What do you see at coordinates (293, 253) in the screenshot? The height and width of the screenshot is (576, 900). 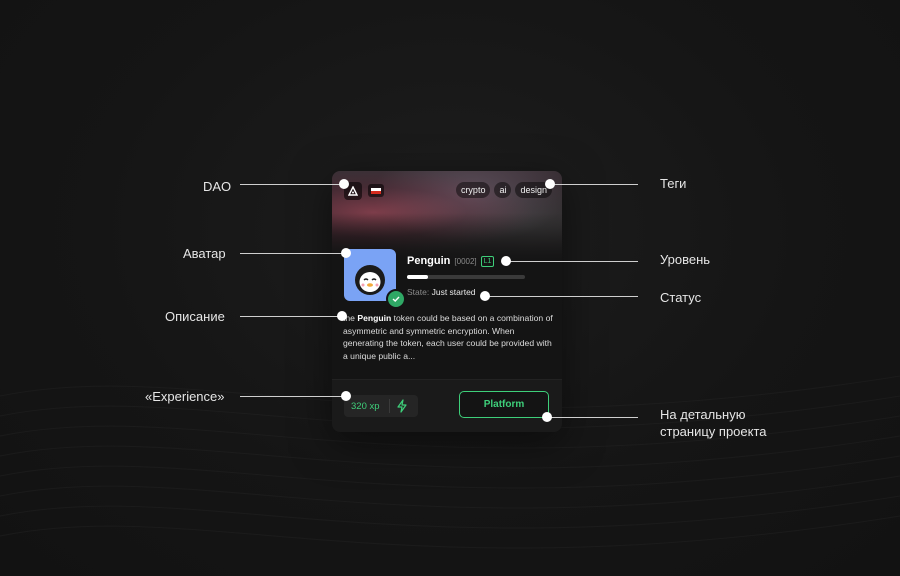 I see `connector-avatar` at bounding box center [293, 253].